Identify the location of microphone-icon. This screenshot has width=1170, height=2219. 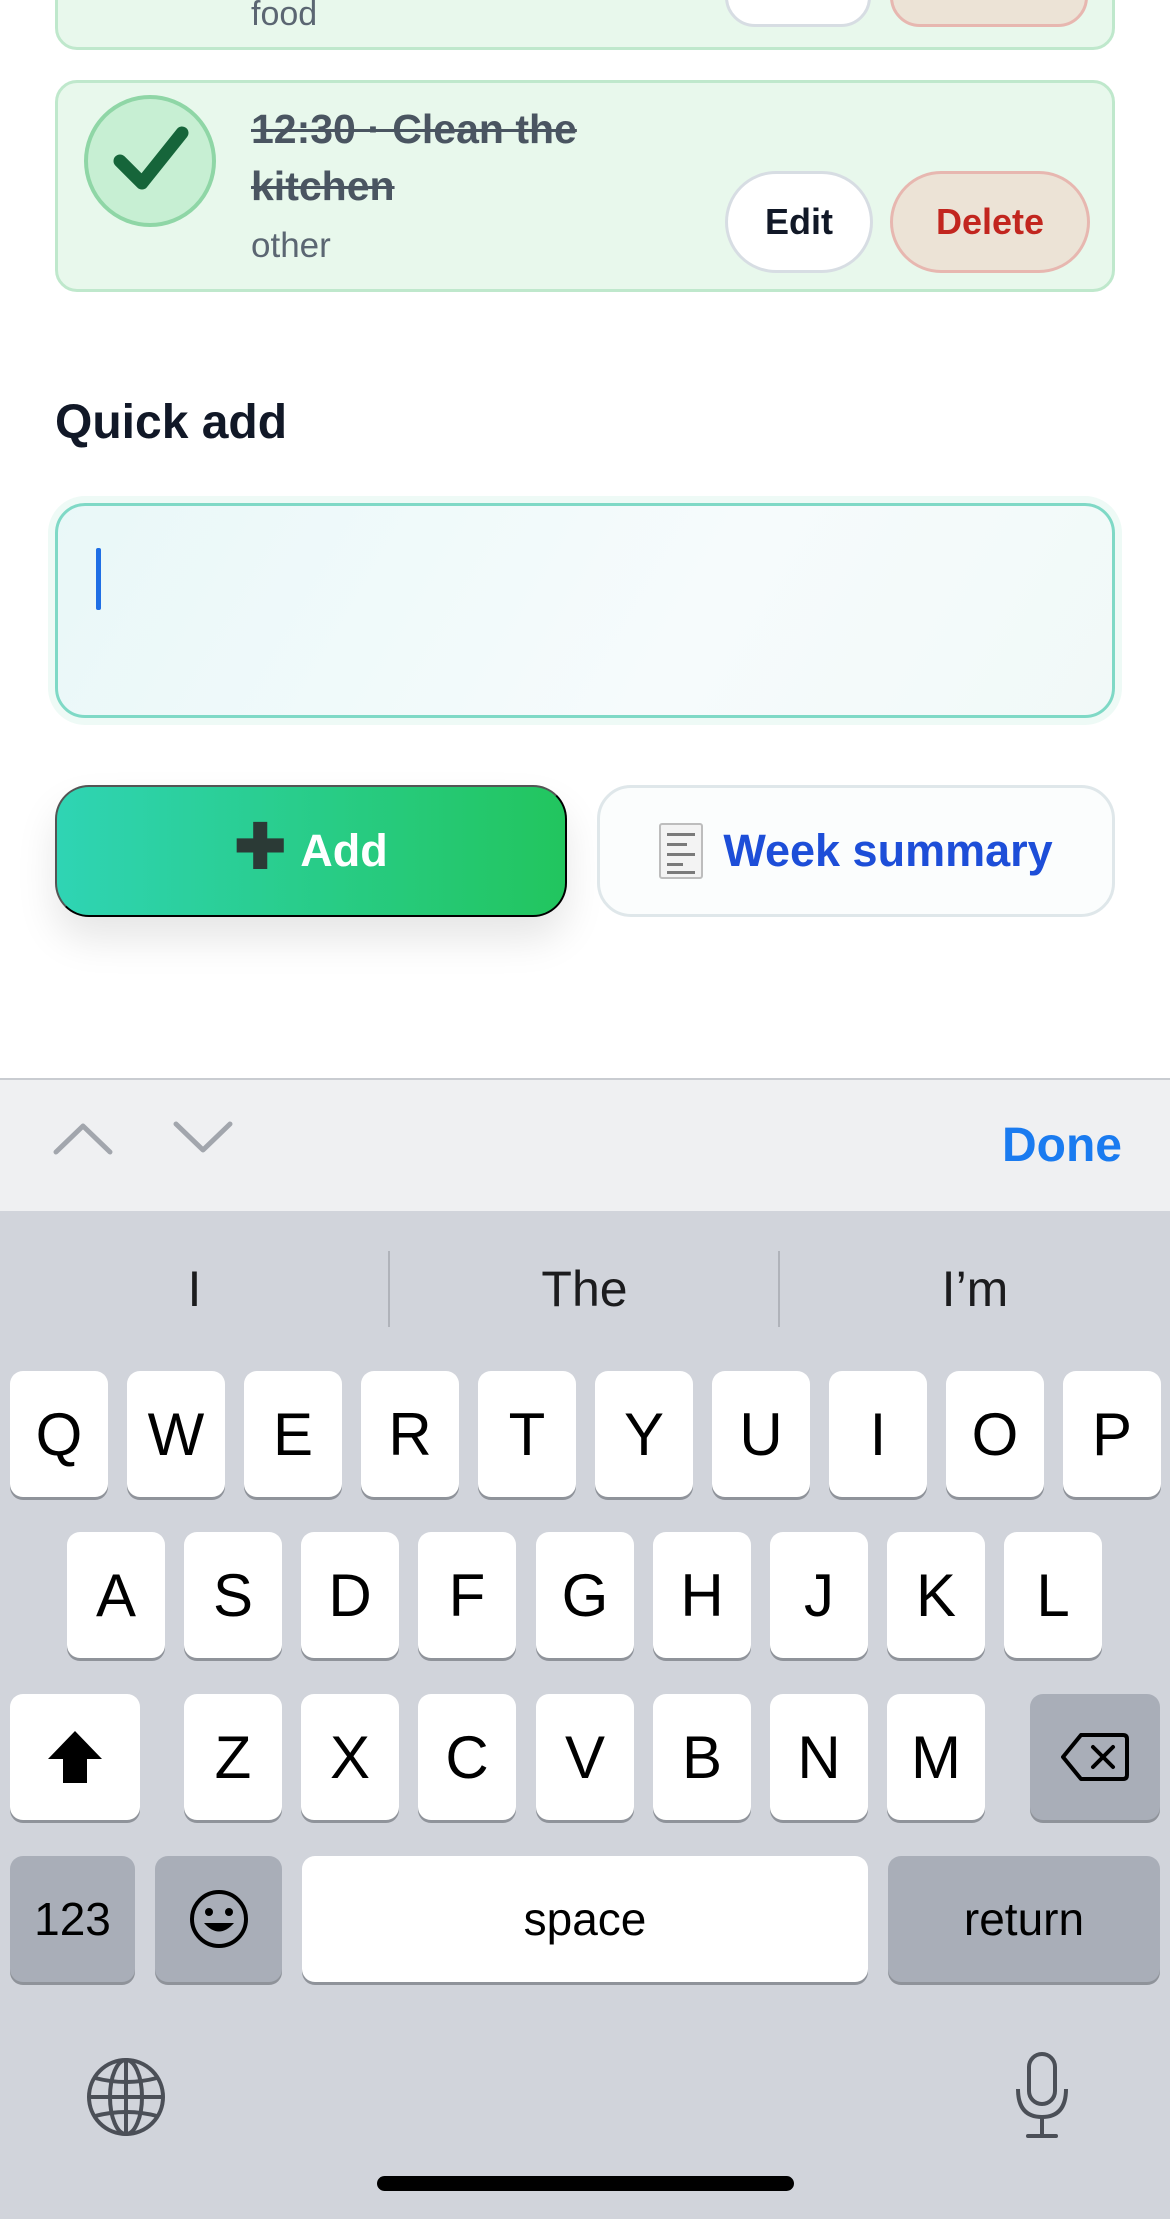
(1042, 2096).